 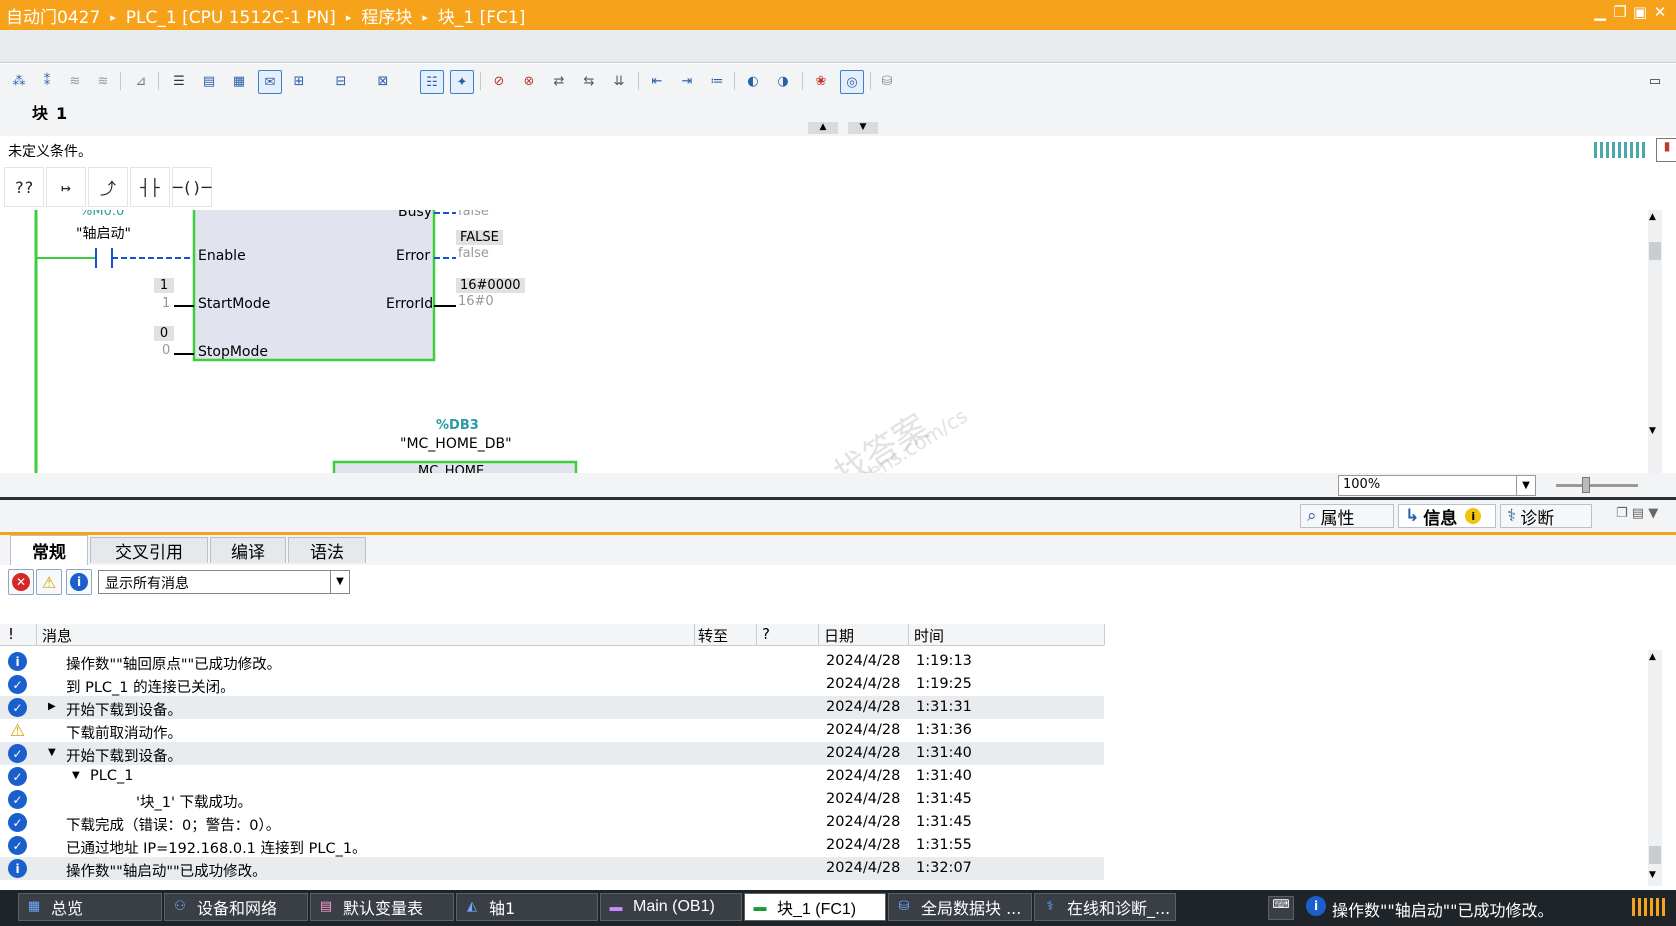 What do you see at coordinates (552, 868) in the screenshot?
I see `table-row: i 操作数""轴启动""已成功修改。 2024/4/28 1:32:07` at bounding box center [552, 868].